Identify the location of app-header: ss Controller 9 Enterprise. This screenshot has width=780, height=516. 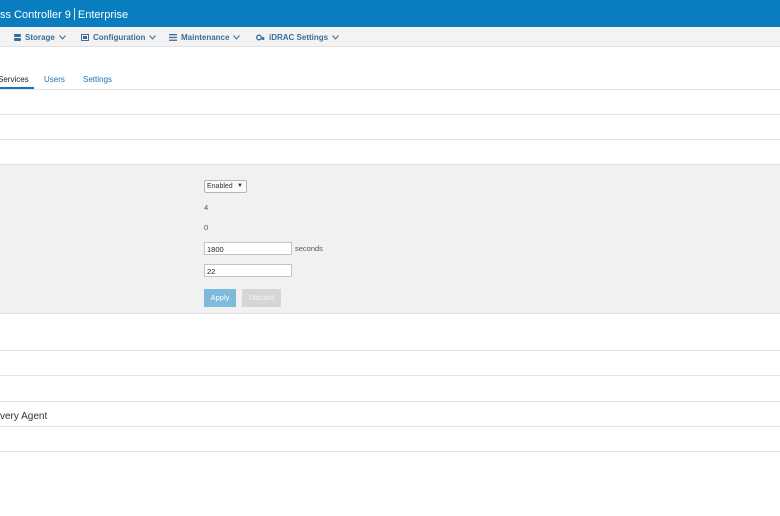
(390, 13).